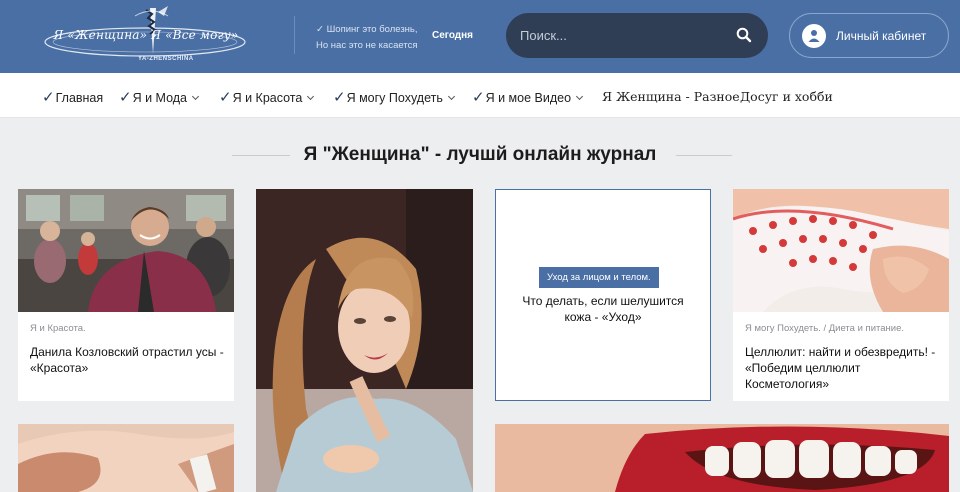 This screenshot has height=492, width=960. What do you see at coordinates (367, 29) in the screenshot?
I see `slogan-line-1: ✓ Шопинг это болезнь,` at bounding box center [367, 29].